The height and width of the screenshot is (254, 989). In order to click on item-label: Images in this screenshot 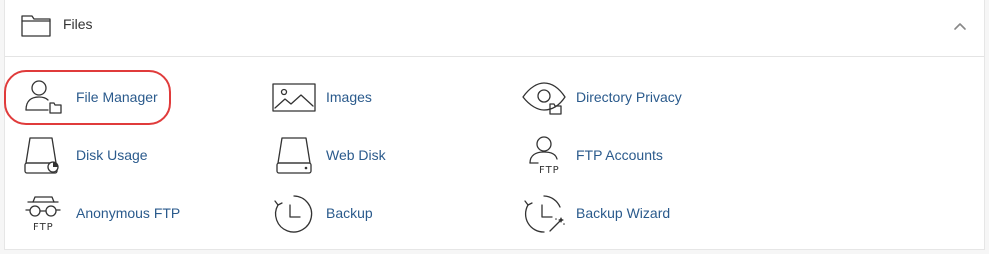, I will do `click(349, 97)`.